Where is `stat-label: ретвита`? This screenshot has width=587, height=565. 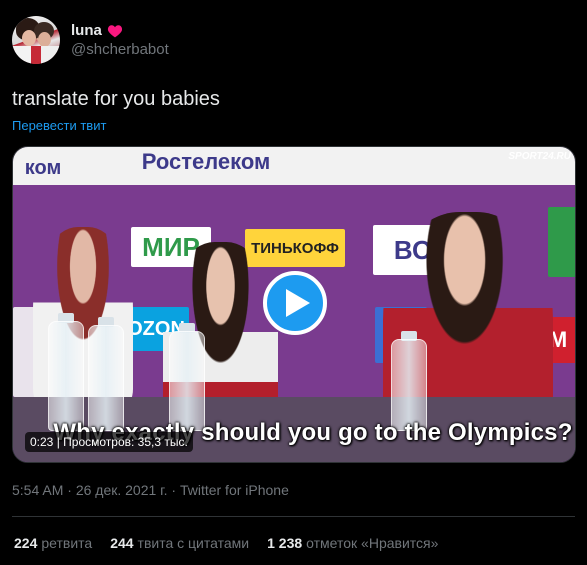
stat-label: ретвита is located at coordinates (67, 543).